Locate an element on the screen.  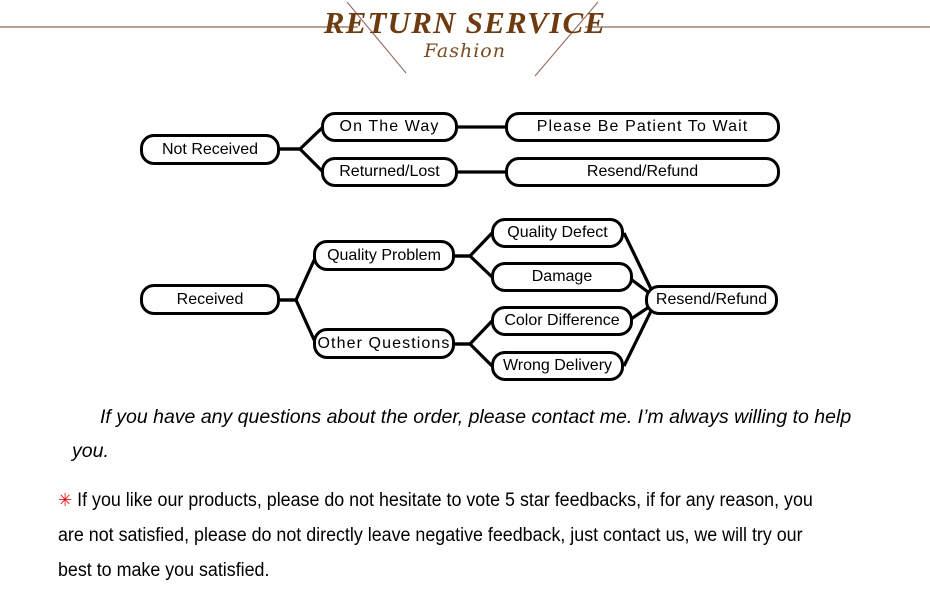
node-wrong-delivery: Wrong Delivery is located at coordinates (557, 366).